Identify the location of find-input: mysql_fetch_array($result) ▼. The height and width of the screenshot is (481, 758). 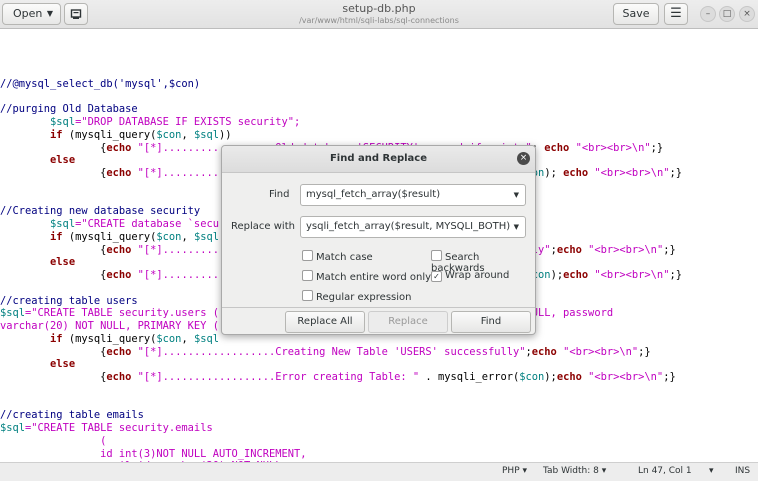
(413, 195).